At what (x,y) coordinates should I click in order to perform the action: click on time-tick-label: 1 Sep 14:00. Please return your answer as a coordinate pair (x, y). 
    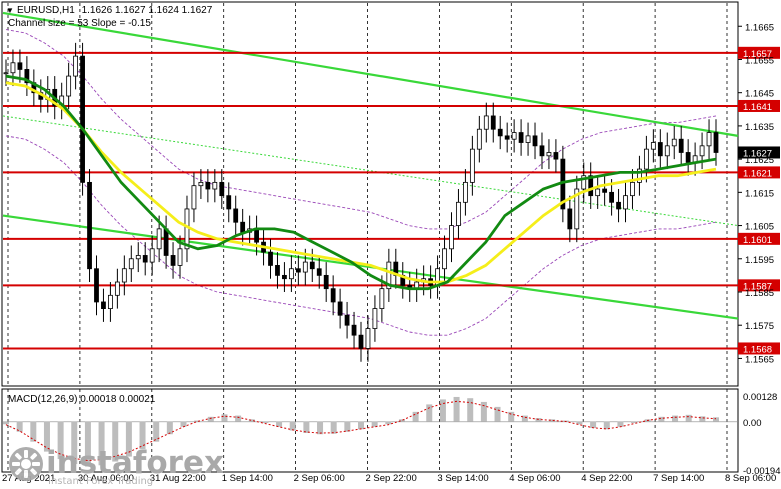
    Looking at the image, I should click on (247, 478).